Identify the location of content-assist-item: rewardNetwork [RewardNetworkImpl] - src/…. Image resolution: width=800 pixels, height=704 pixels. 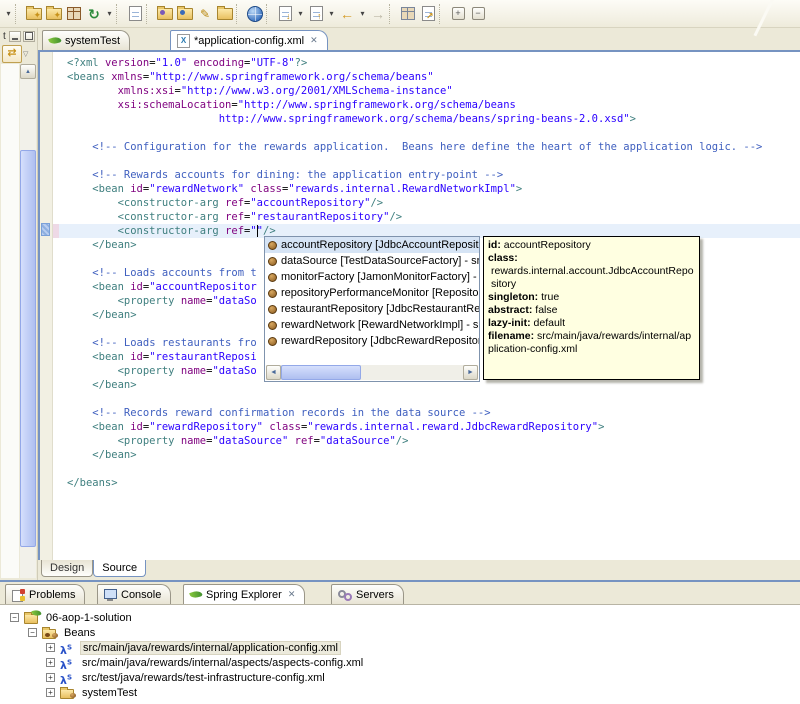
(372, 325).